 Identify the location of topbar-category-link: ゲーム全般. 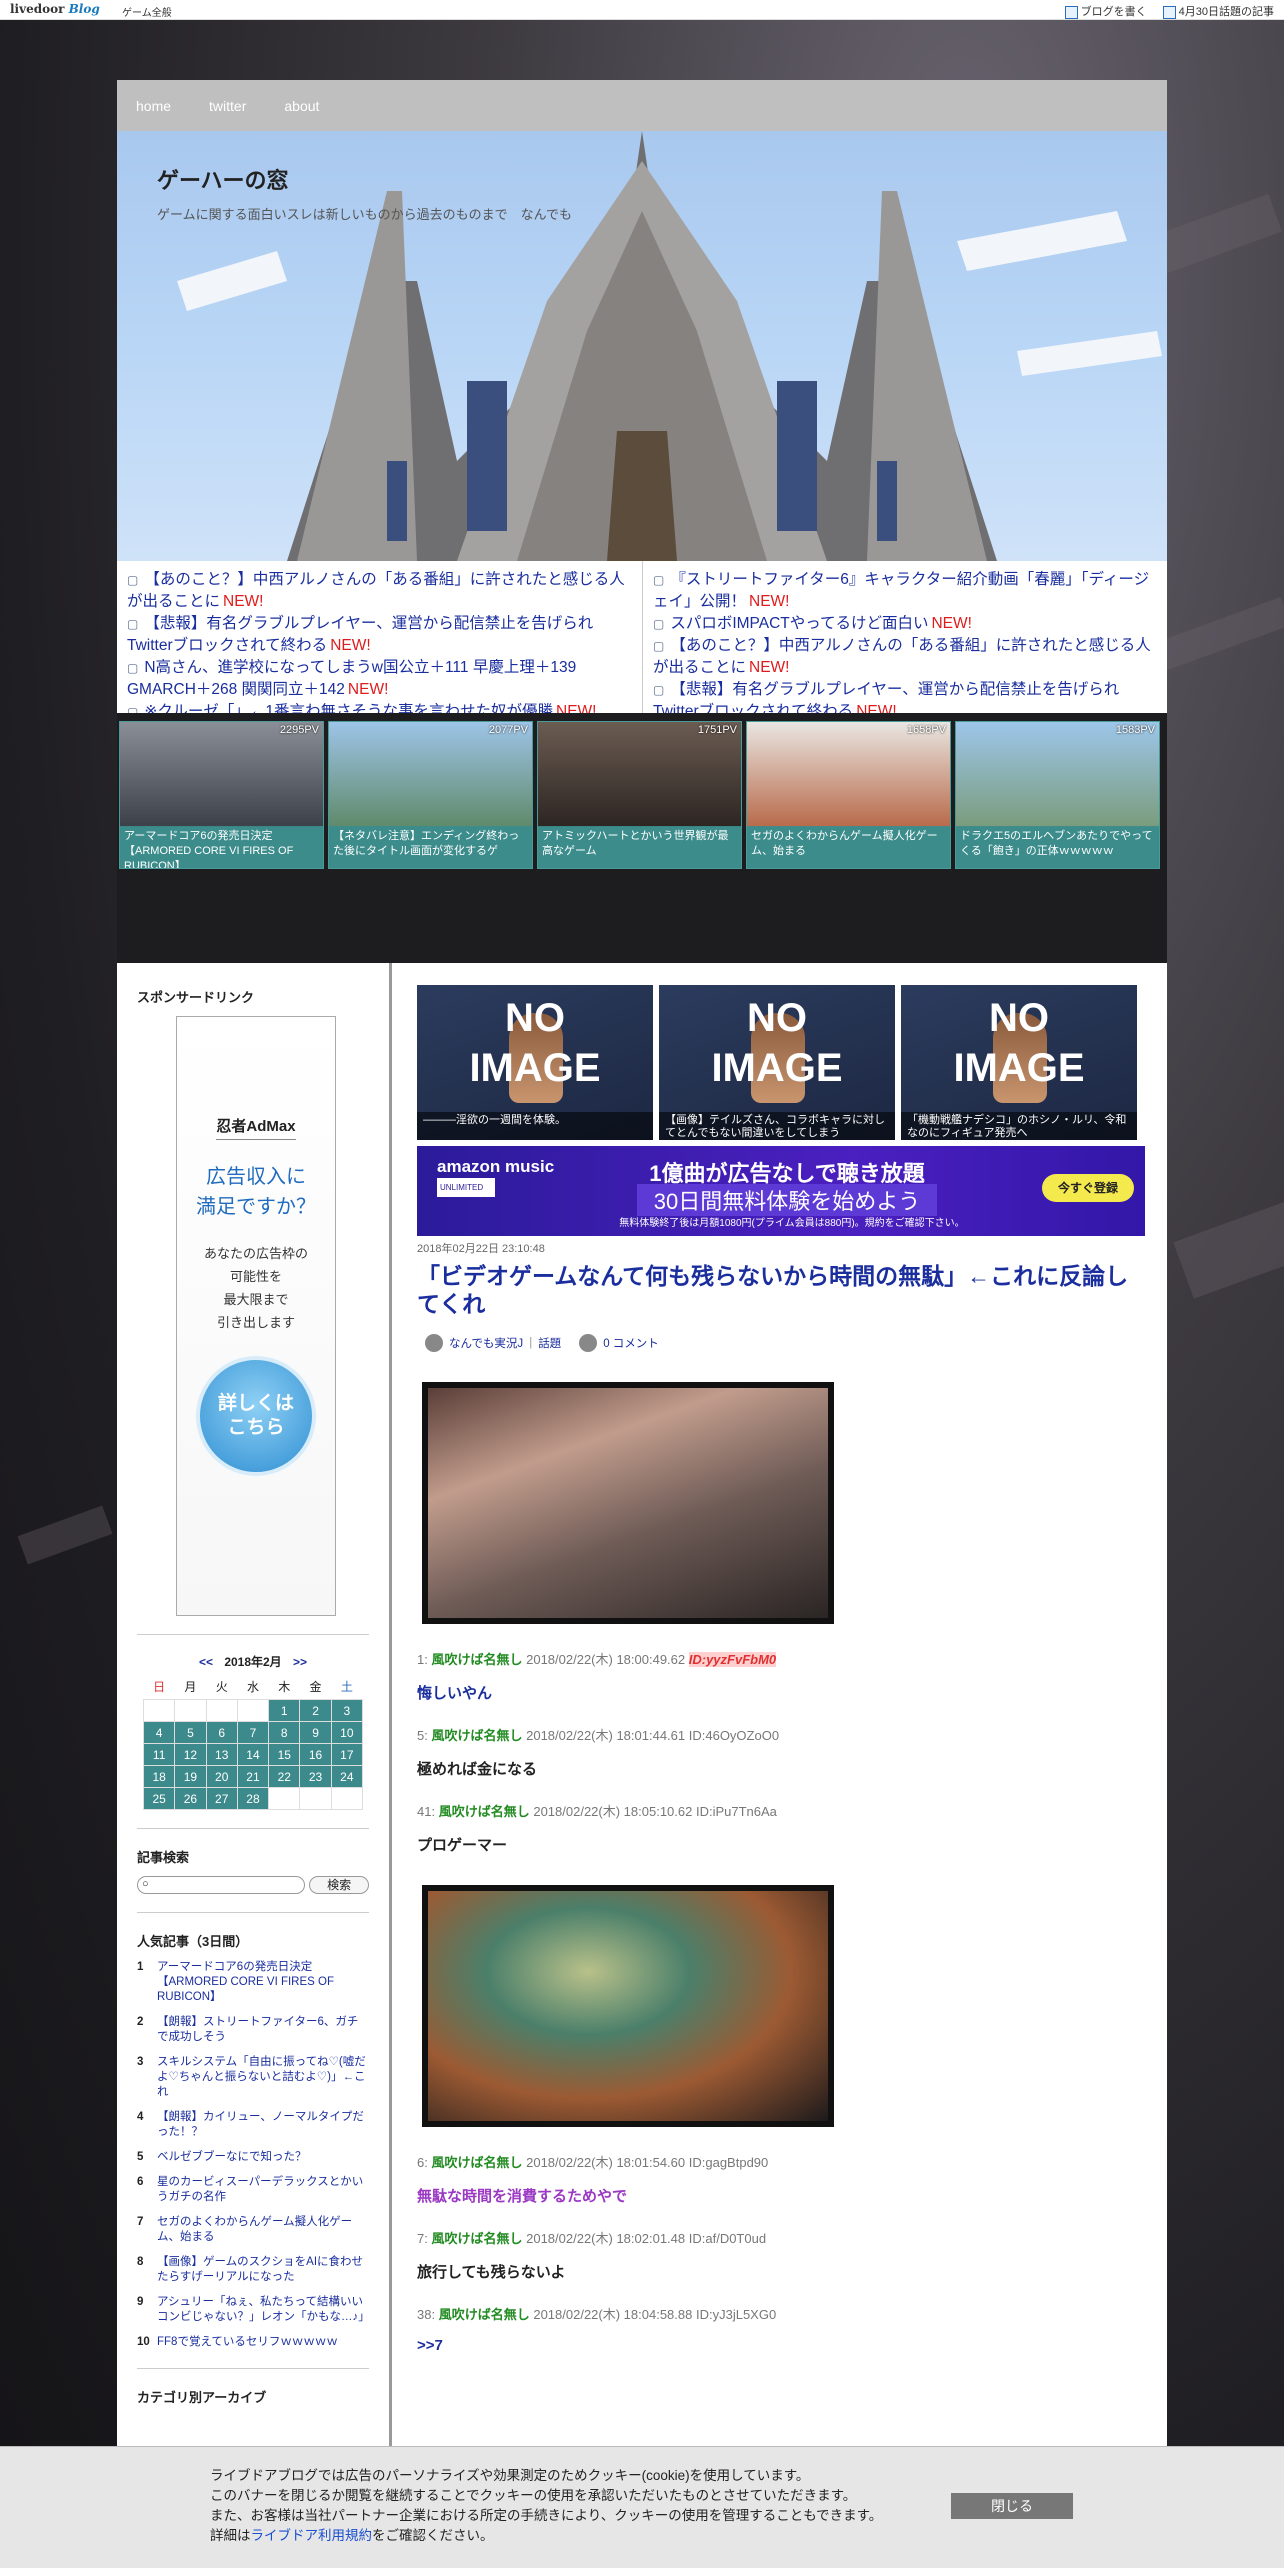
(147, 11).